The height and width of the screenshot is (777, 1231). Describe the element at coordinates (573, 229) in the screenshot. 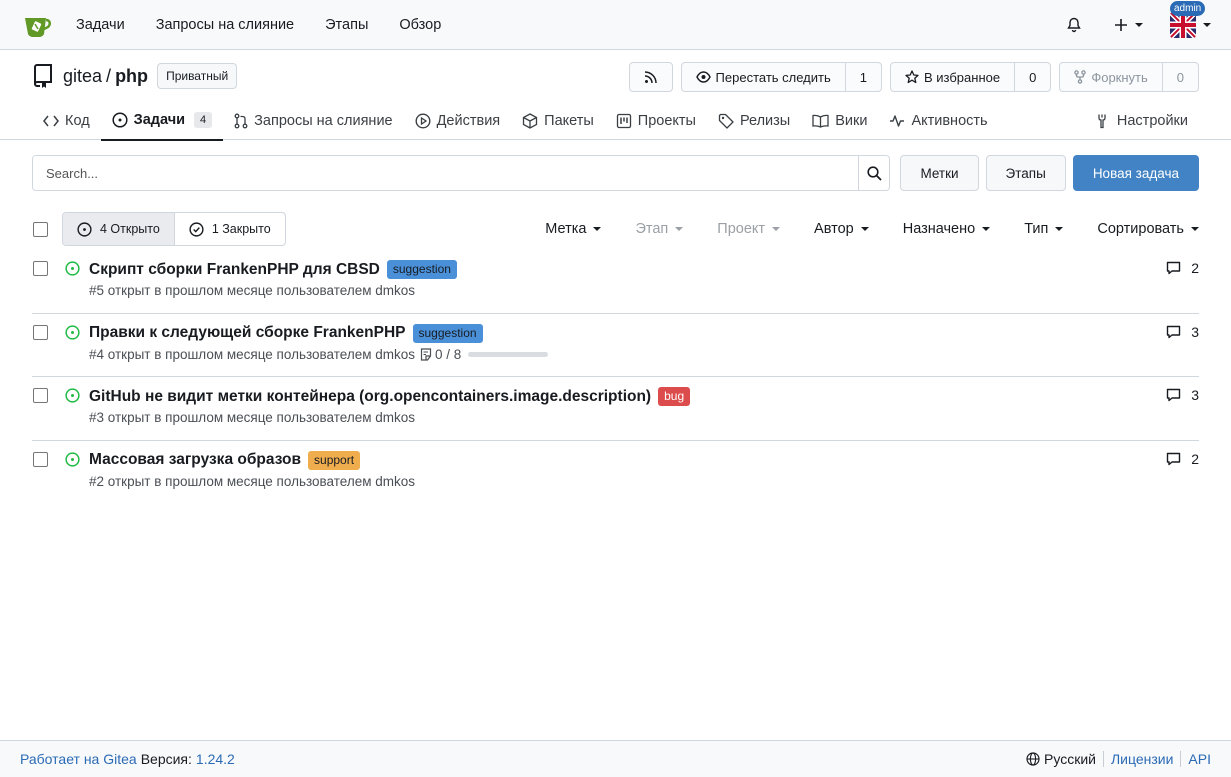

I see `label-filter: Метка` at that location.